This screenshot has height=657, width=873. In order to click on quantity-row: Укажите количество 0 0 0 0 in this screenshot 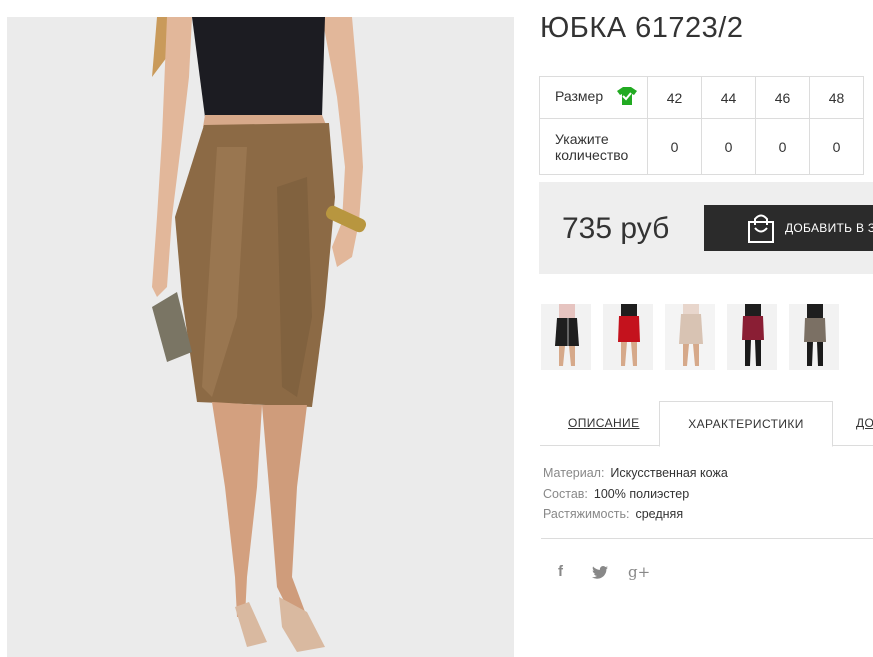, I will do `click(701, 146)`.